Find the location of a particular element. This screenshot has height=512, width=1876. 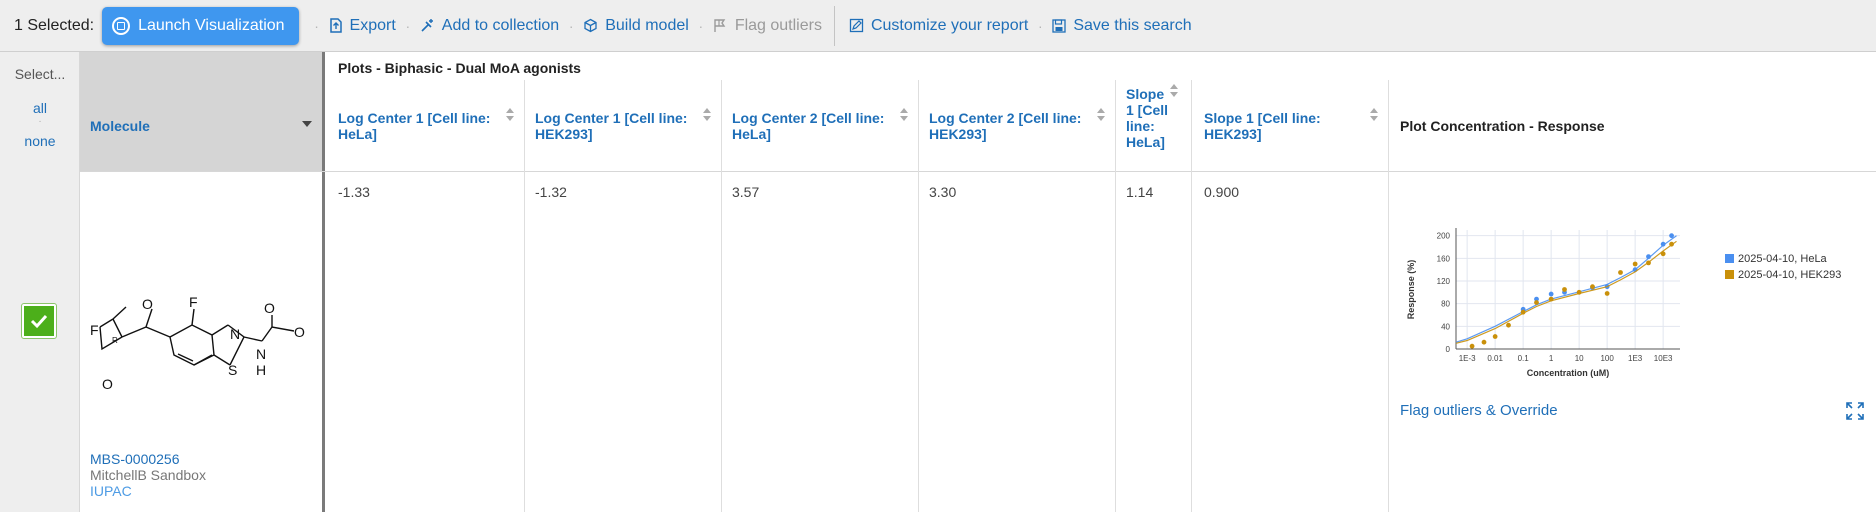

add-collection-icon is located at coordinates (427, 25).